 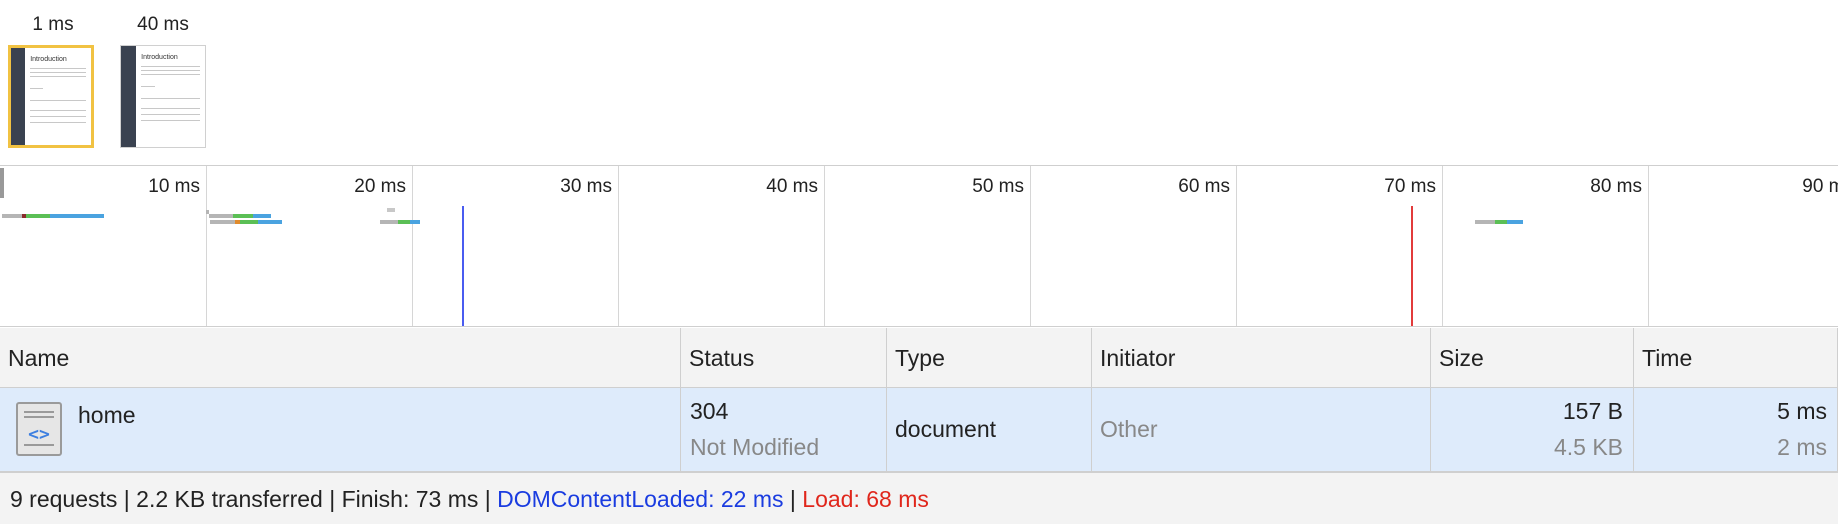 I want to click on transferred-size: 2.2 KB transferred, so click(x=229, y=499).